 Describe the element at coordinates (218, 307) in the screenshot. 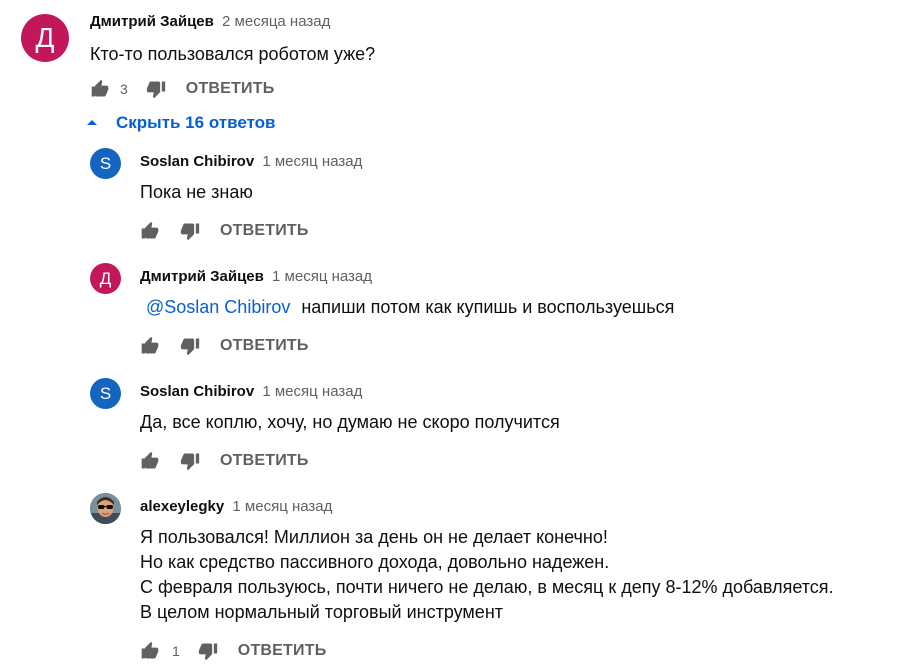

I see `mention-link: @Soslan Chibirov` at that location.